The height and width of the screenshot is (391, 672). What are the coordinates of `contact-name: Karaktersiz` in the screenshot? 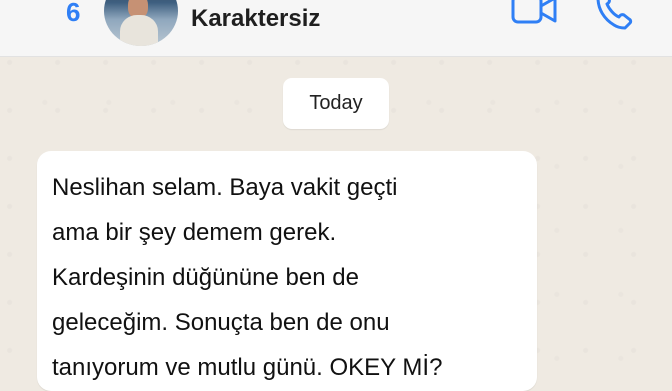 It's located at (255, 19).